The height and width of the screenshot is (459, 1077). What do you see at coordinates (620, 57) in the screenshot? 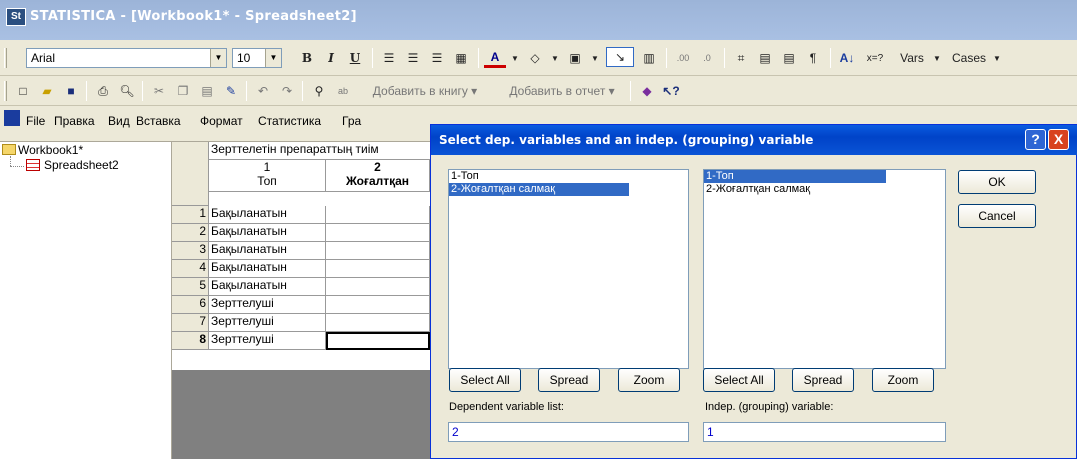
I see `highlight-icon: ↘` at bounding box center [620, 57].